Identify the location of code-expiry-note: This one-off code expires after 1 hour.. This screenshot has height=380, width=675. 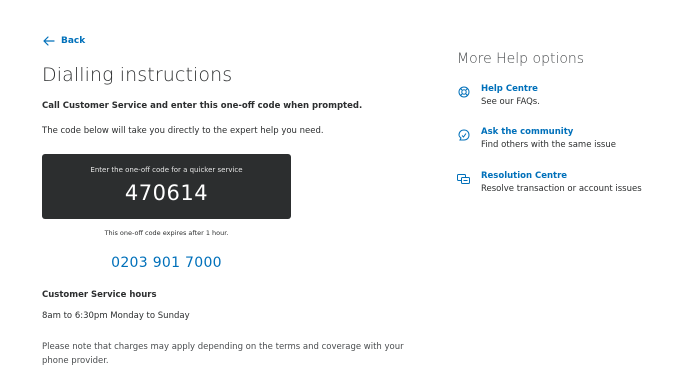
(166, 233).